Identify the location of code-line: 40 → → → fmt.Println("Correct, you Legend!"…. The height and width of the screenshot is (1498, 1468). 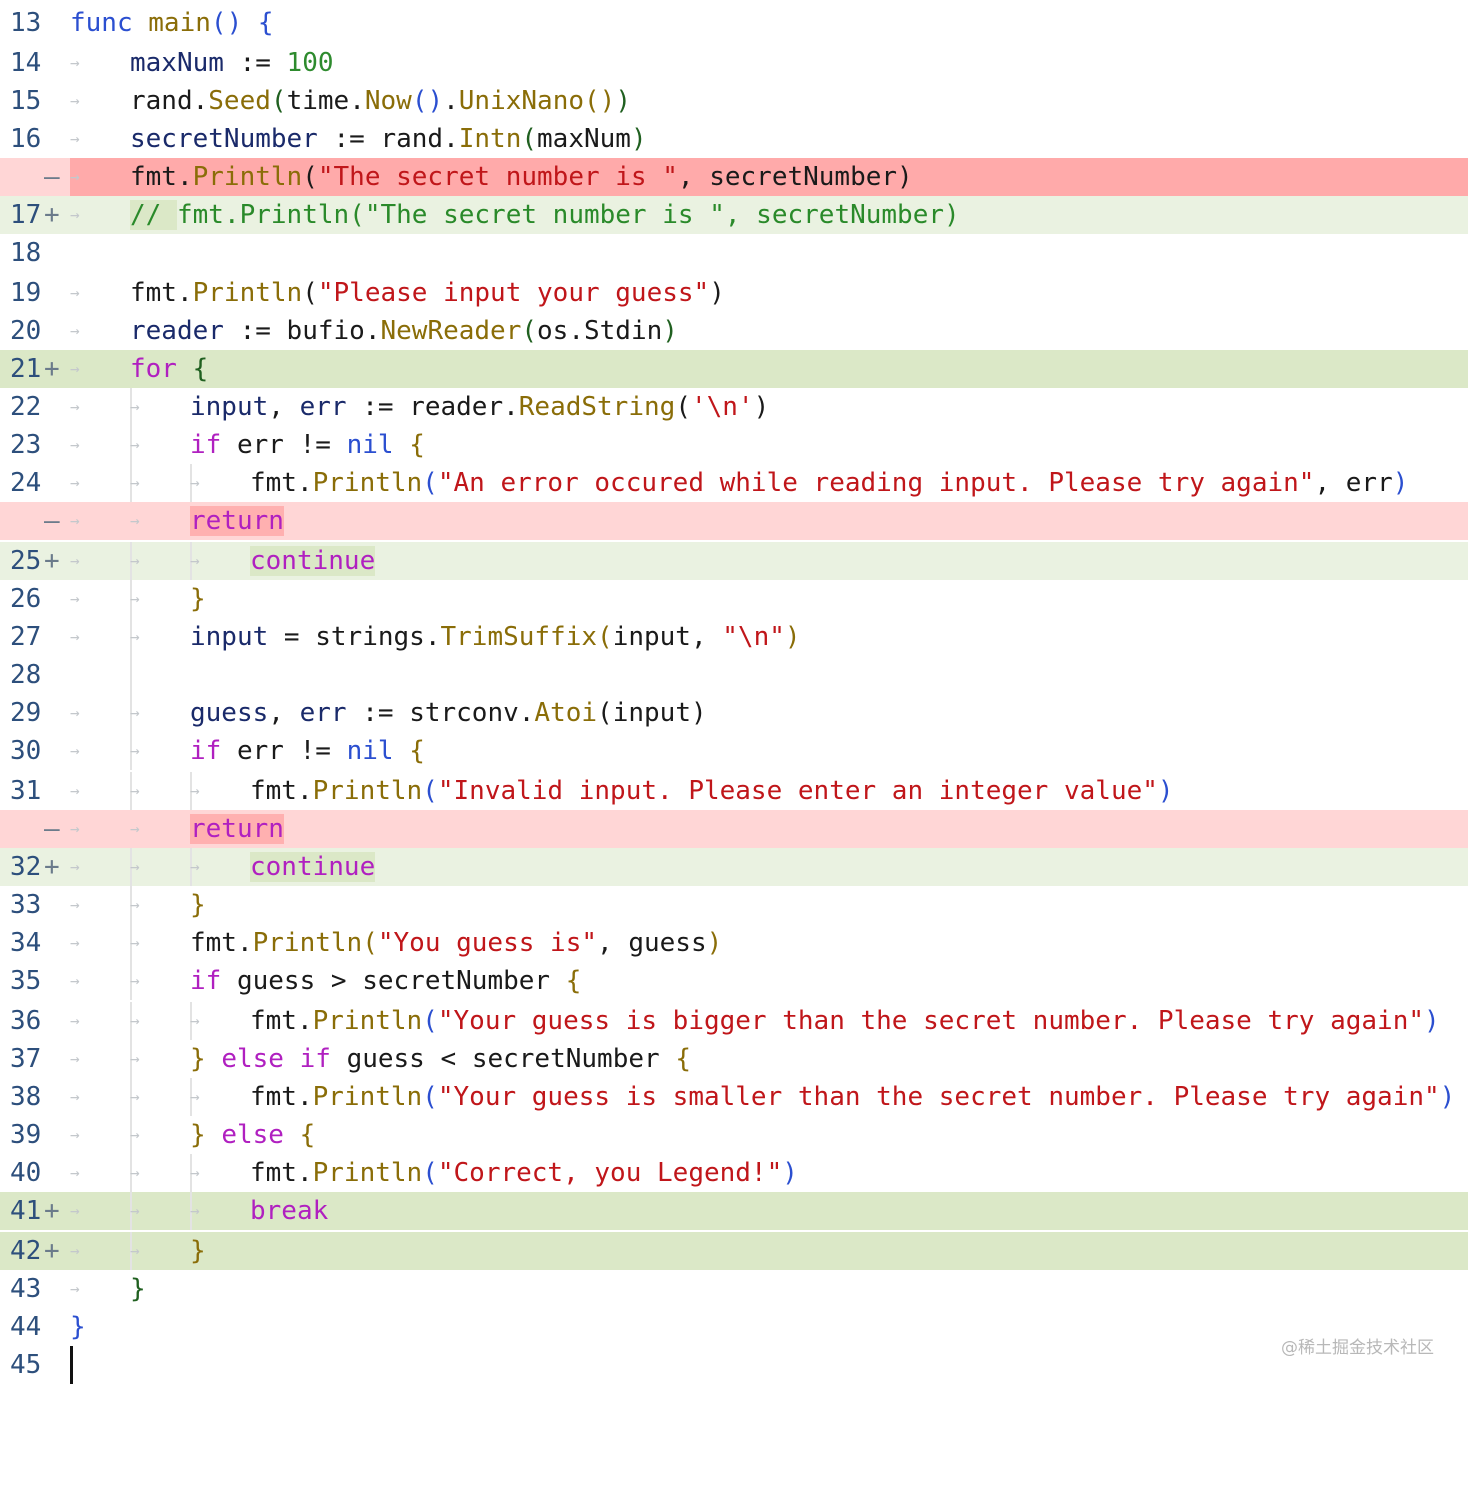
(734, 1173).